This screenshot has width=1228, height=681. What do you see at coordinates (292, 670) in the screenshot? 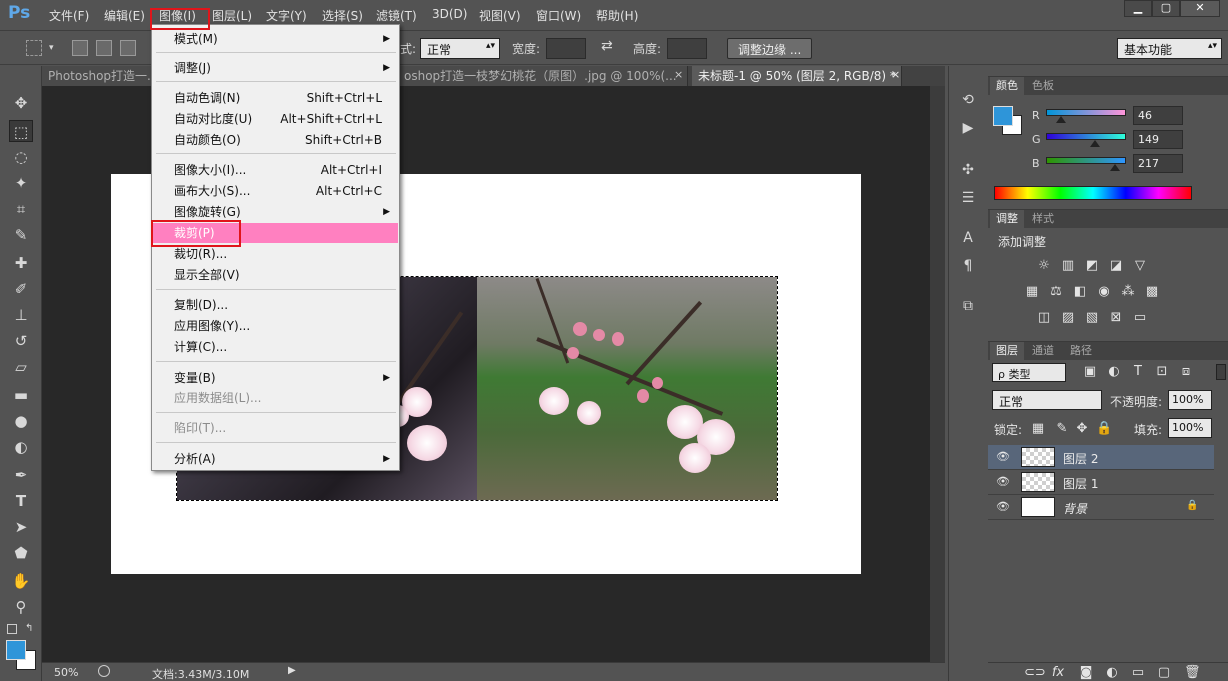
I see `status-menu-arrow-icon: ▶` at bounding box center [292, 670].